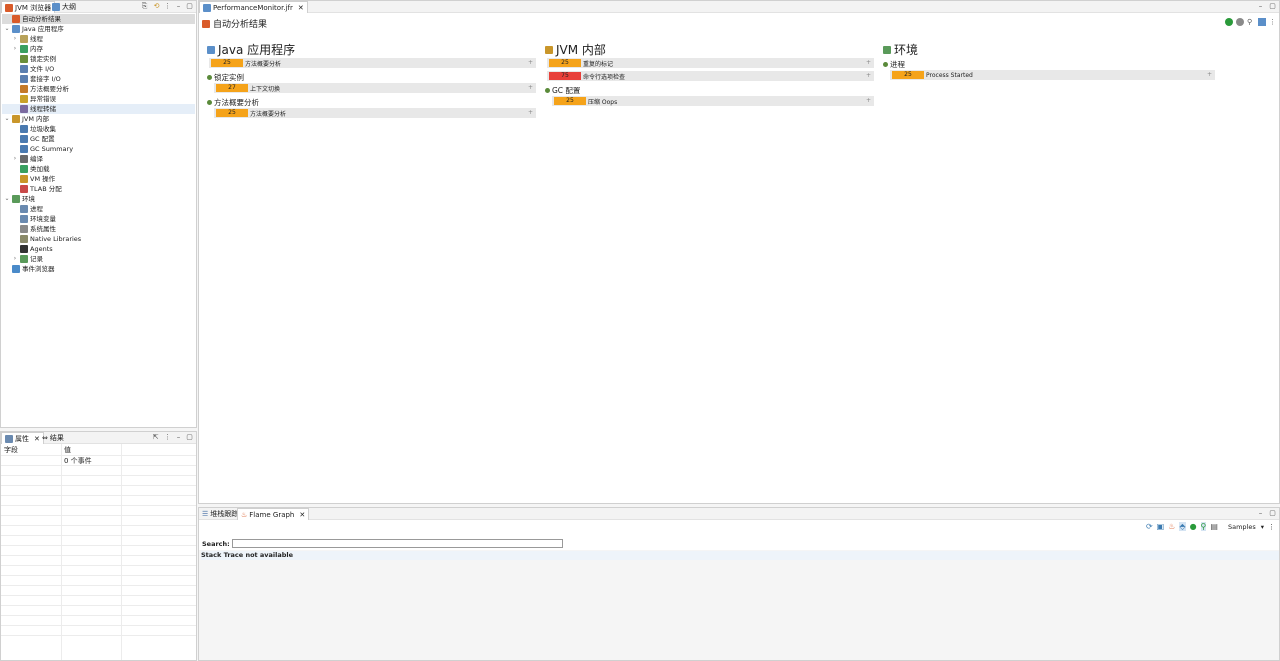 This screenshot has width=1280, height=661. What do you see at coordinates (98, 19) in the screenshot?
I see `tree-item: 自动分析结果` at bounding box center [98, 19].